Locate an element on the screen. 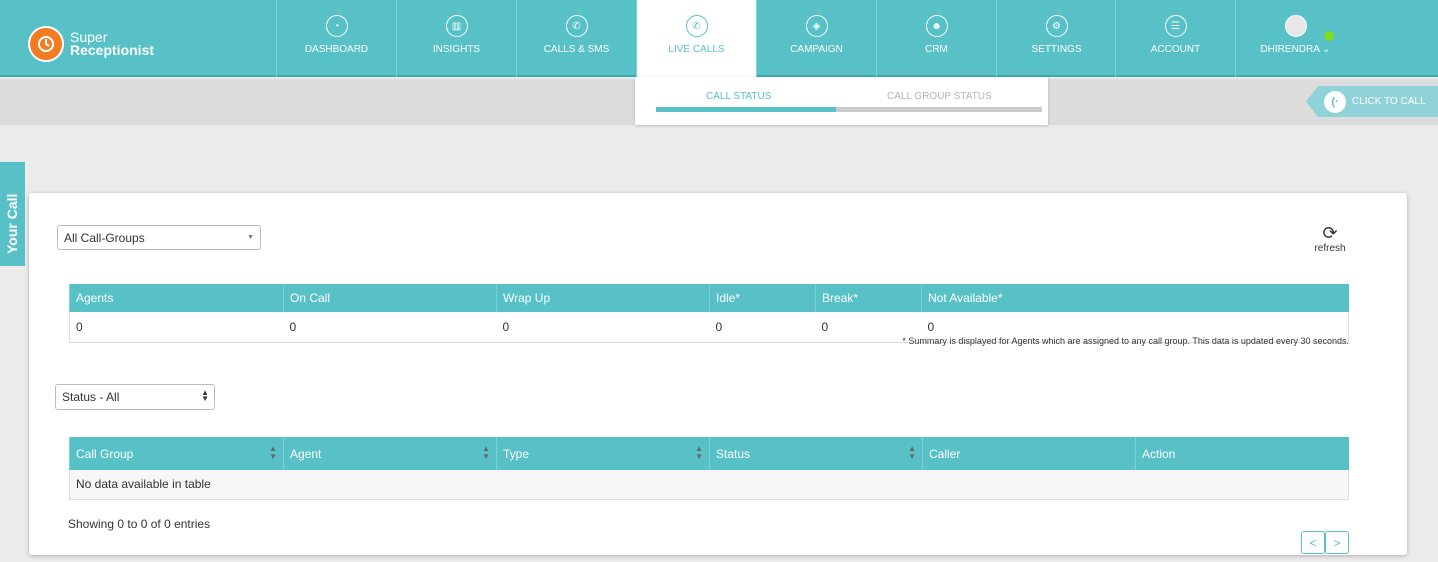 This screenshot has width=1438, height=562. nav-label: DASHBOARD is located at coordinates (336, 49).